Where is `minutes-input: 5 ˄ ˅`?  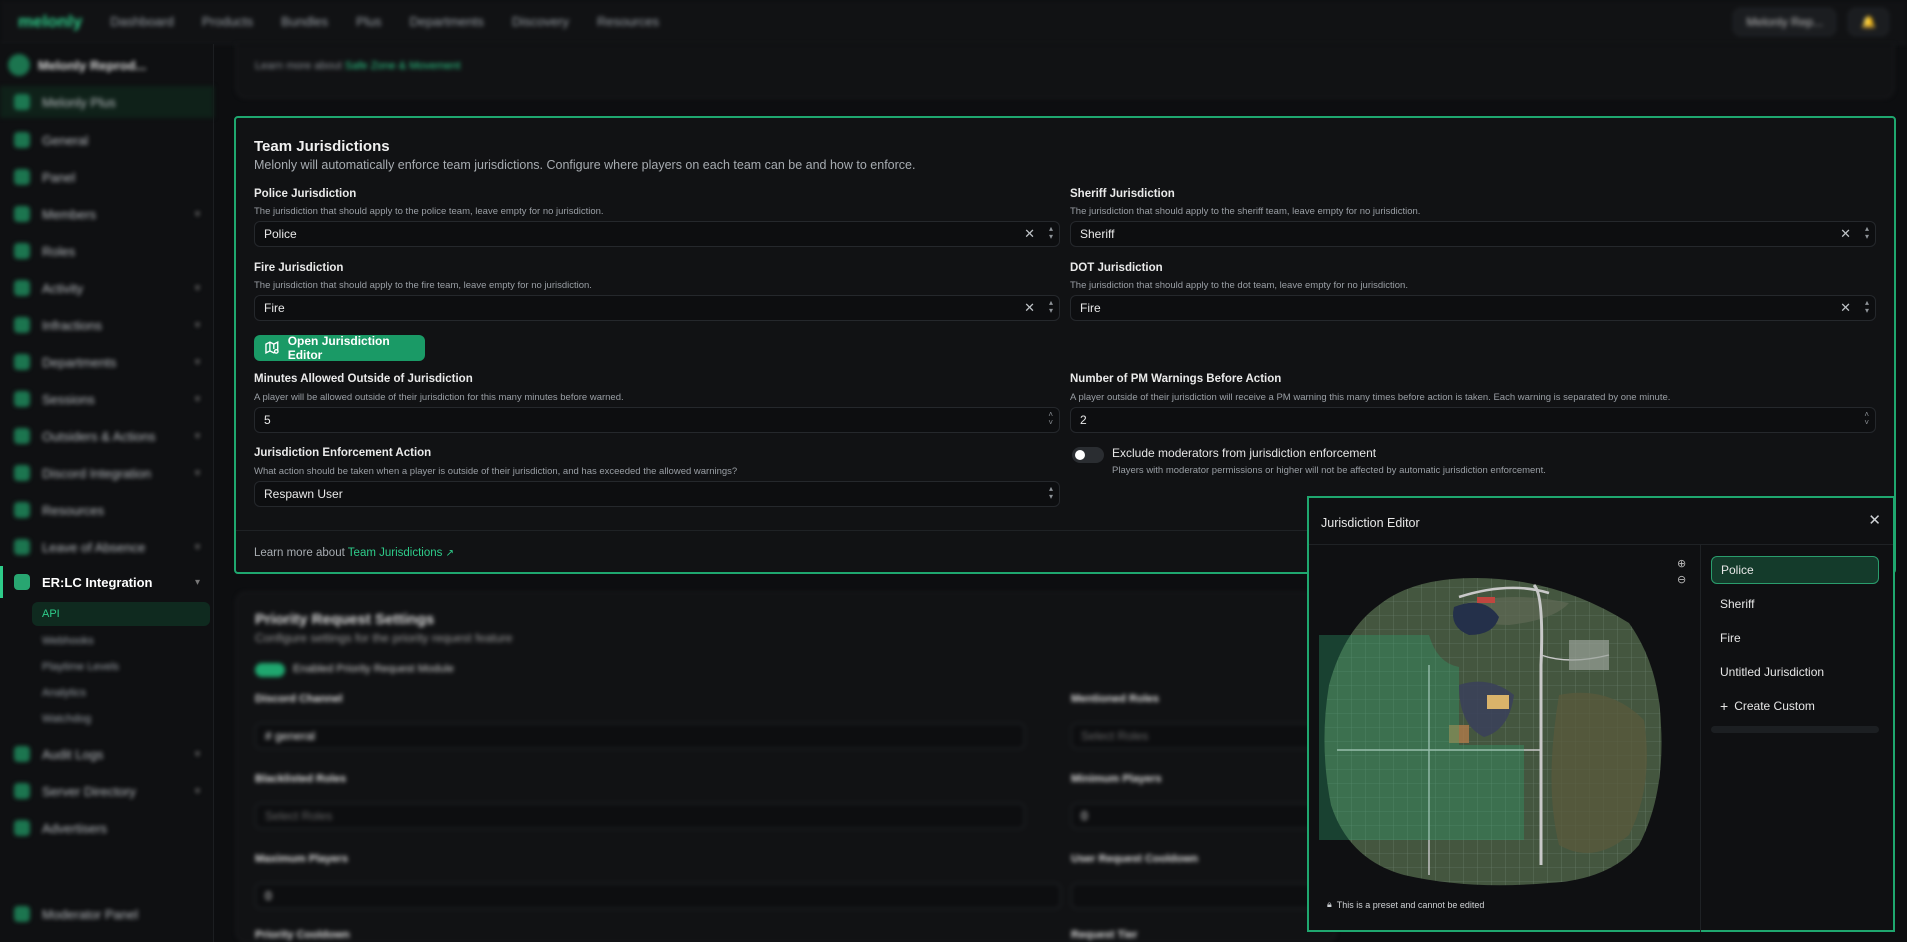 minutes-input: 5 ˄ ˅ is located at coordinates (657, 420).